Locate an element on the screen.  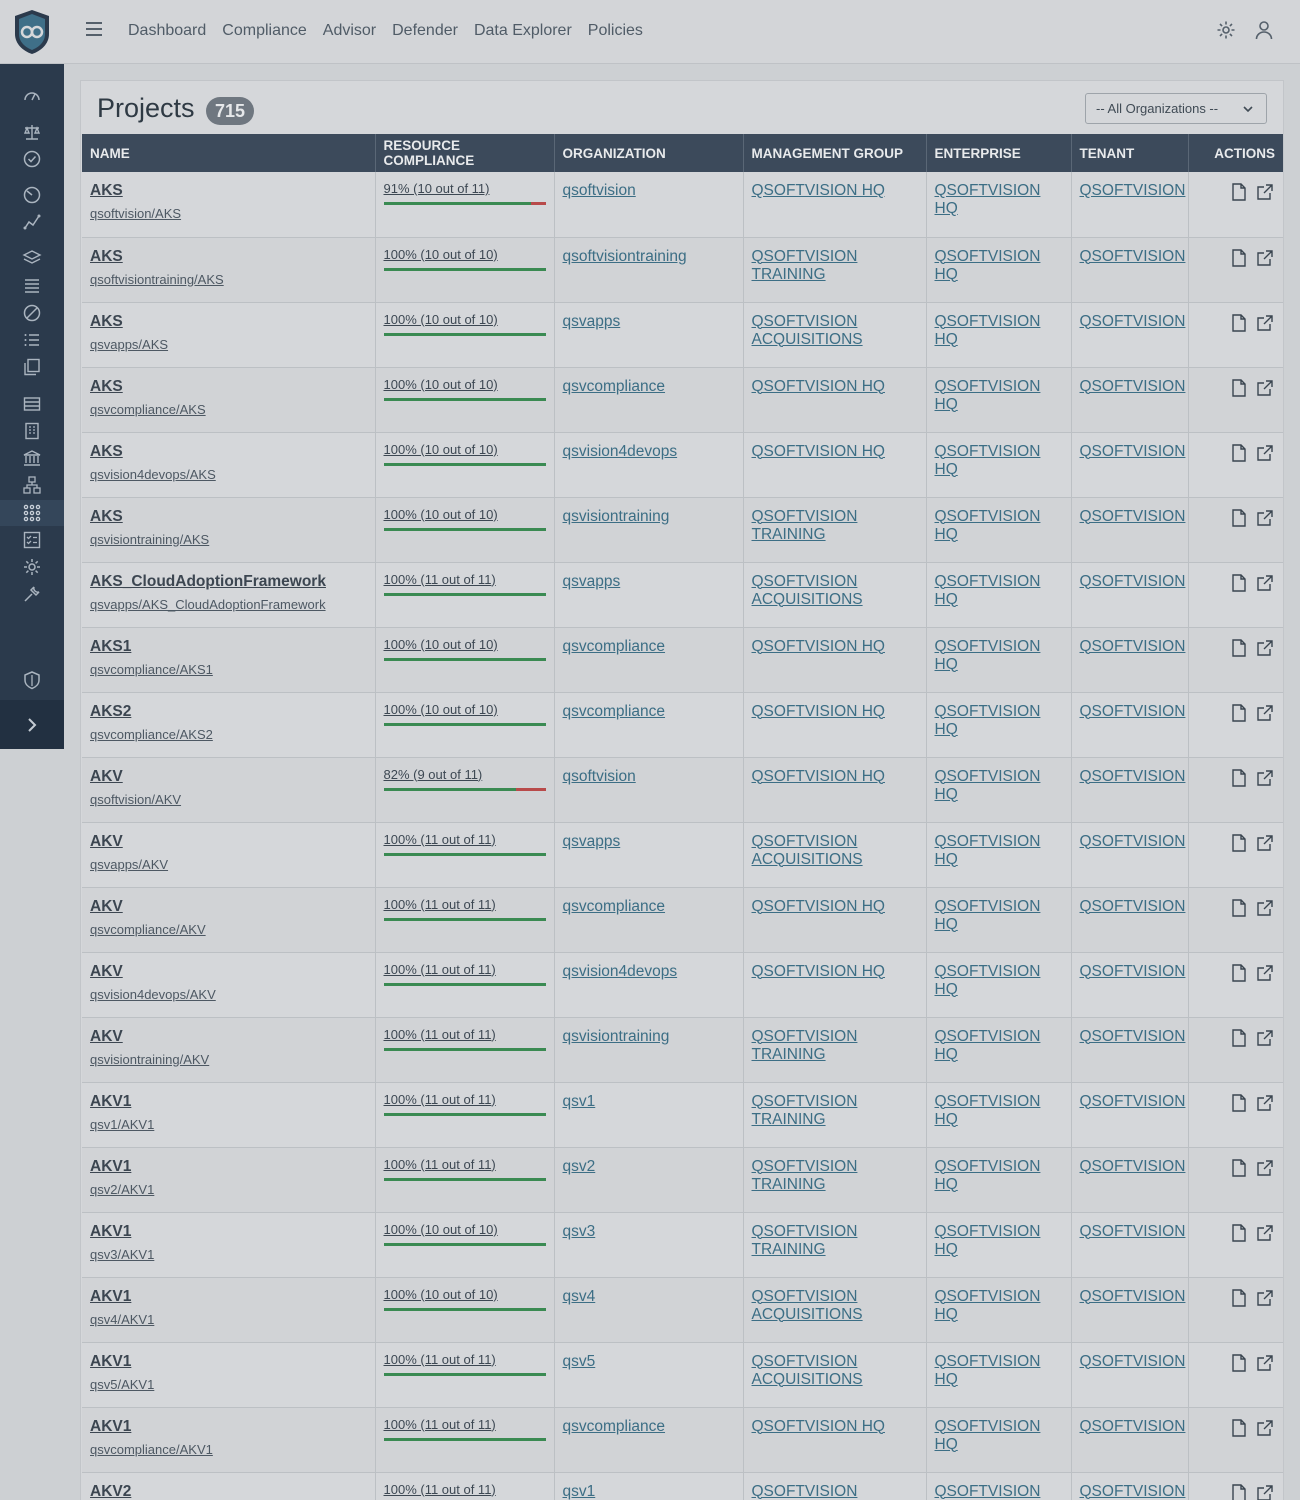
nav-policies: Policies is located at coordinates (615, 31).